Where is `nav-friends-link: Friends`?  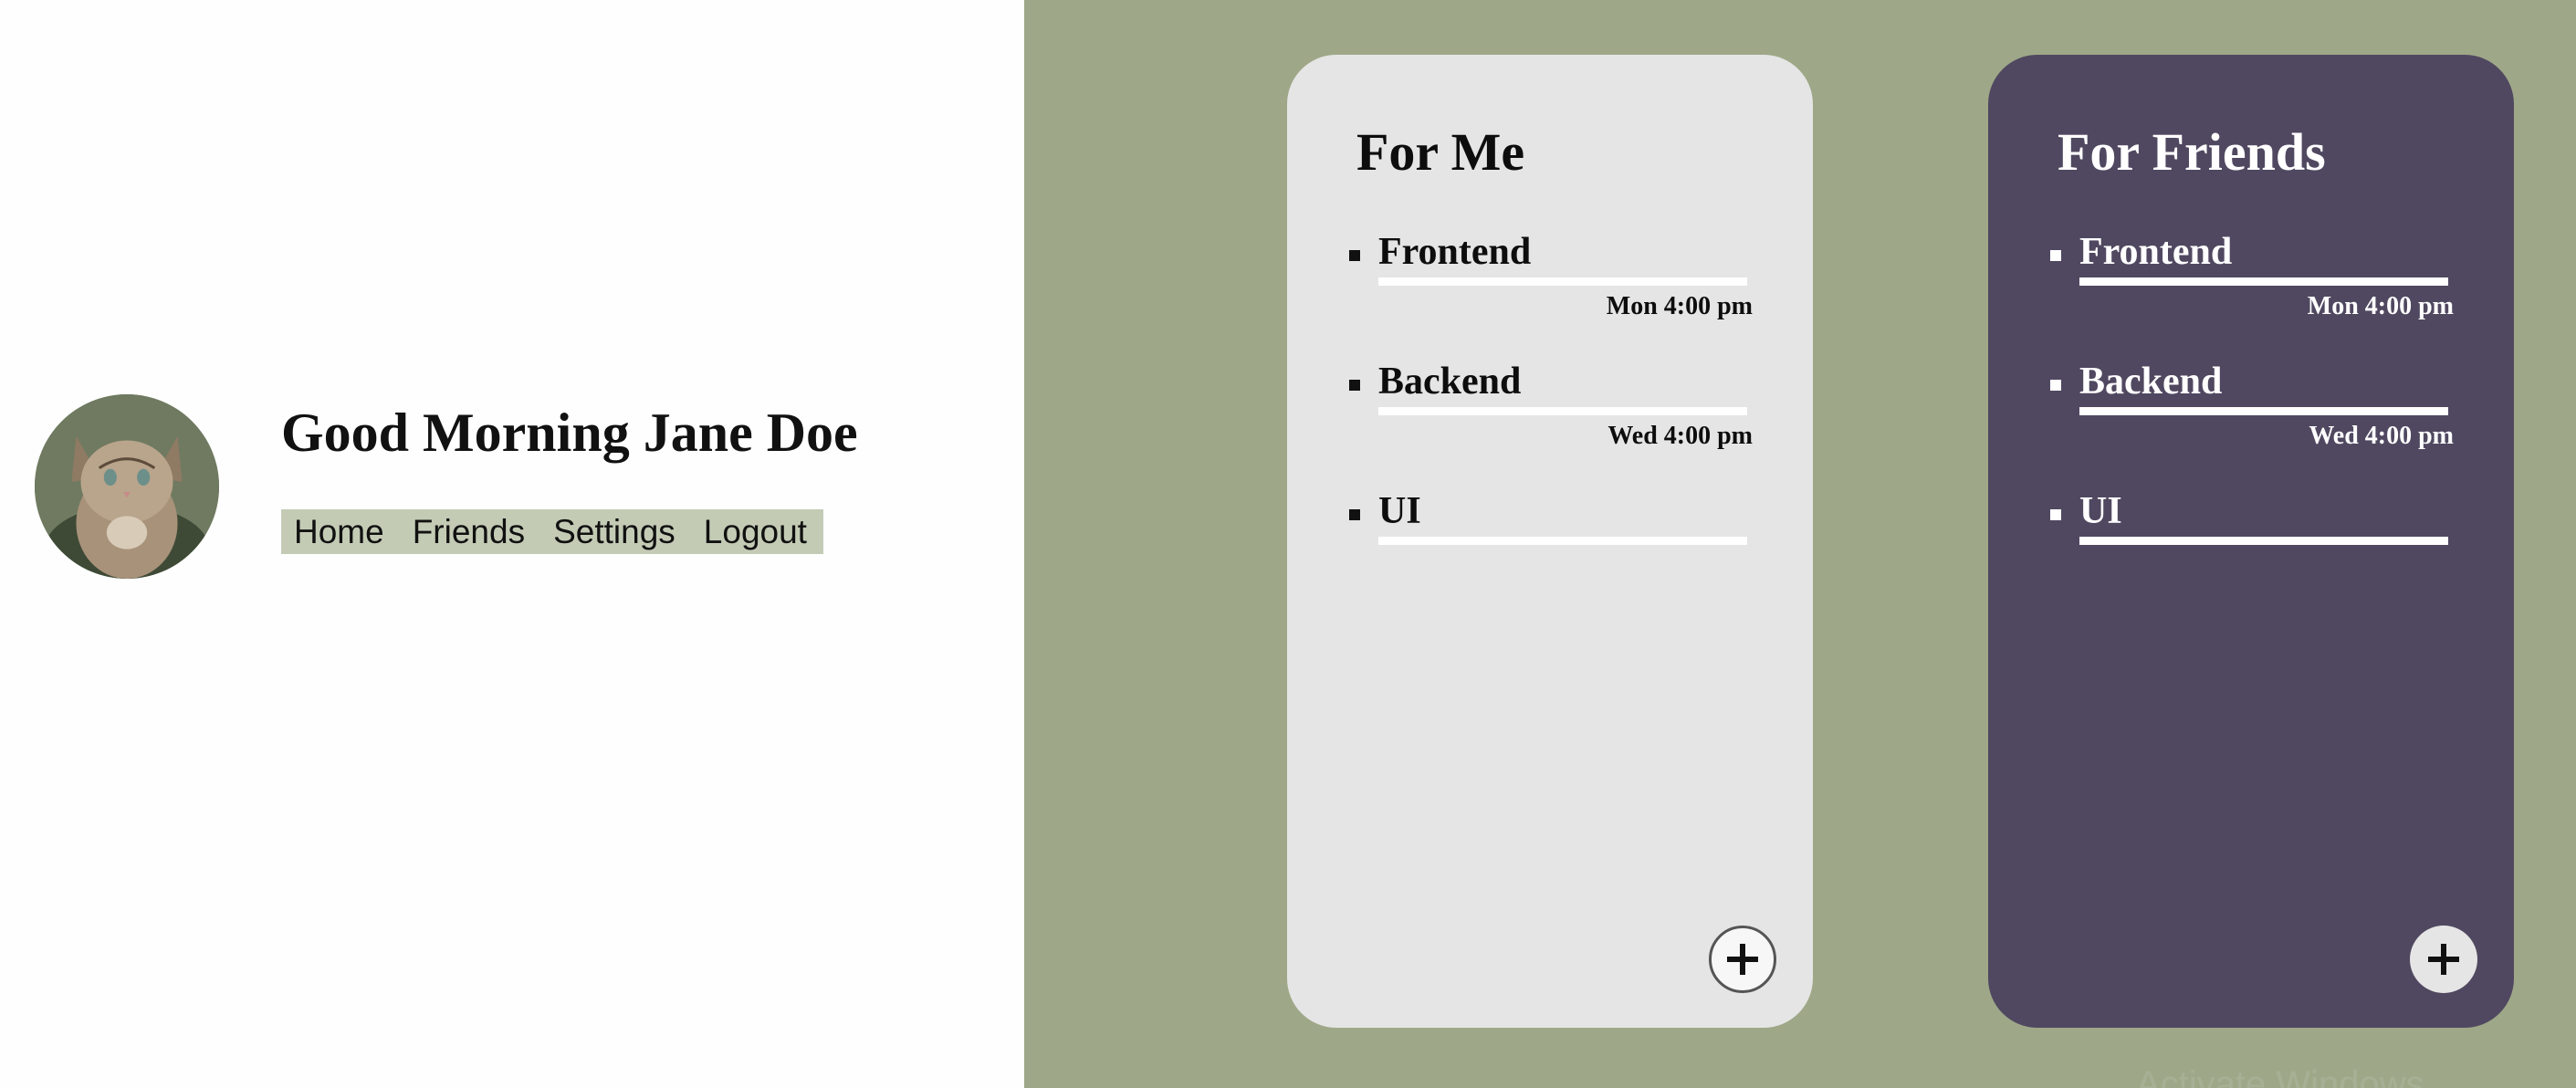 nav-friends-link: Friends is located at coordinates (469, 531).